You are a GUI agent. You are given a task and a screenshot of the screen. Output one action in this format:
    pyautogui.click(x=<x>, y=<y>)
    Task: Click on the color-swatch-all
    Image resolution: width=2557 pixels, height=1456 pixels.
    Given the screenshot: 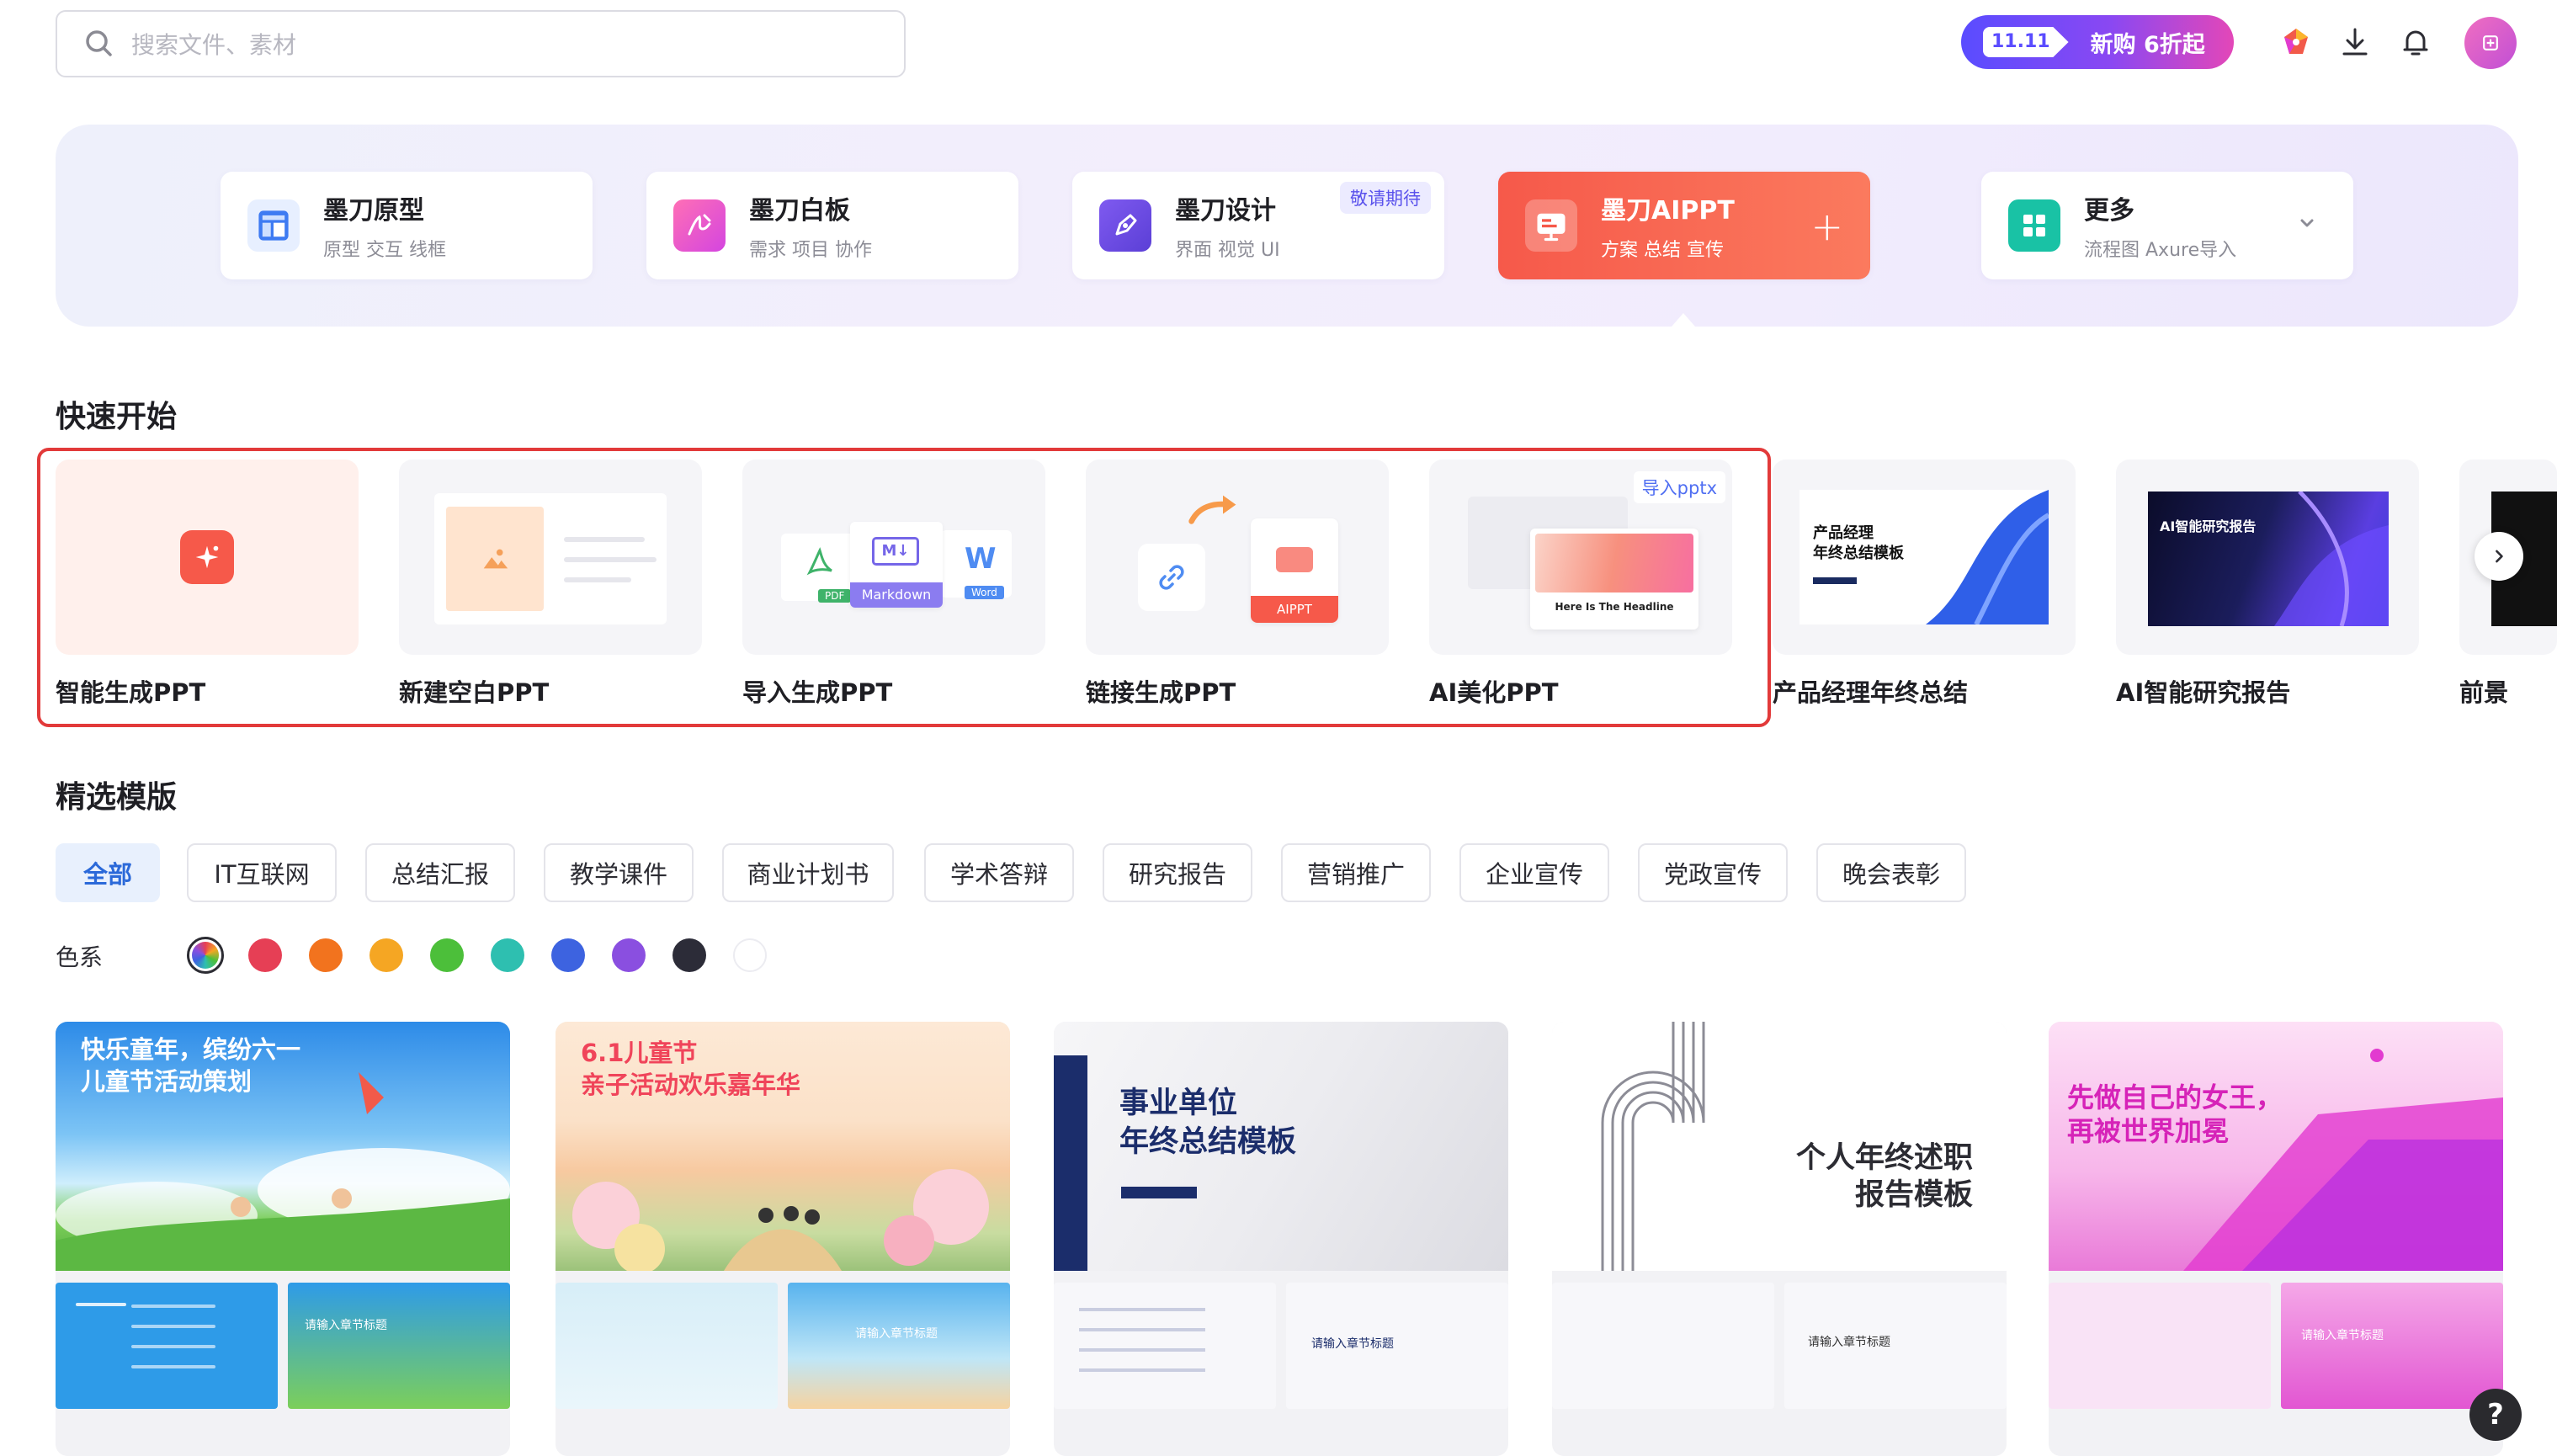 What is the action you would take?
    pyautogui.click(x=205, y=955)
    